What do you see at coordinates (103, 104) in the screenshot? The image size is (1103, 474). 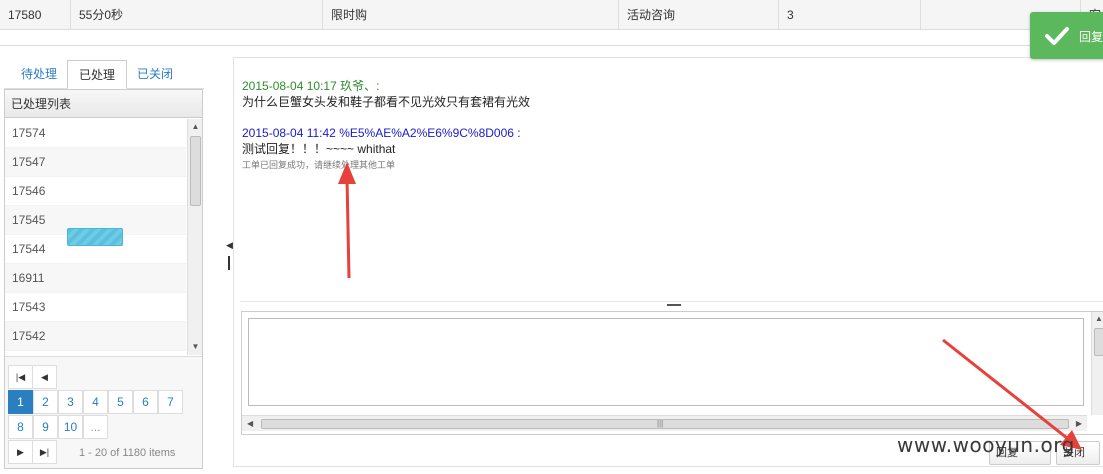 I see `list-header: 已处理列表` at bounding box center [103, 104].